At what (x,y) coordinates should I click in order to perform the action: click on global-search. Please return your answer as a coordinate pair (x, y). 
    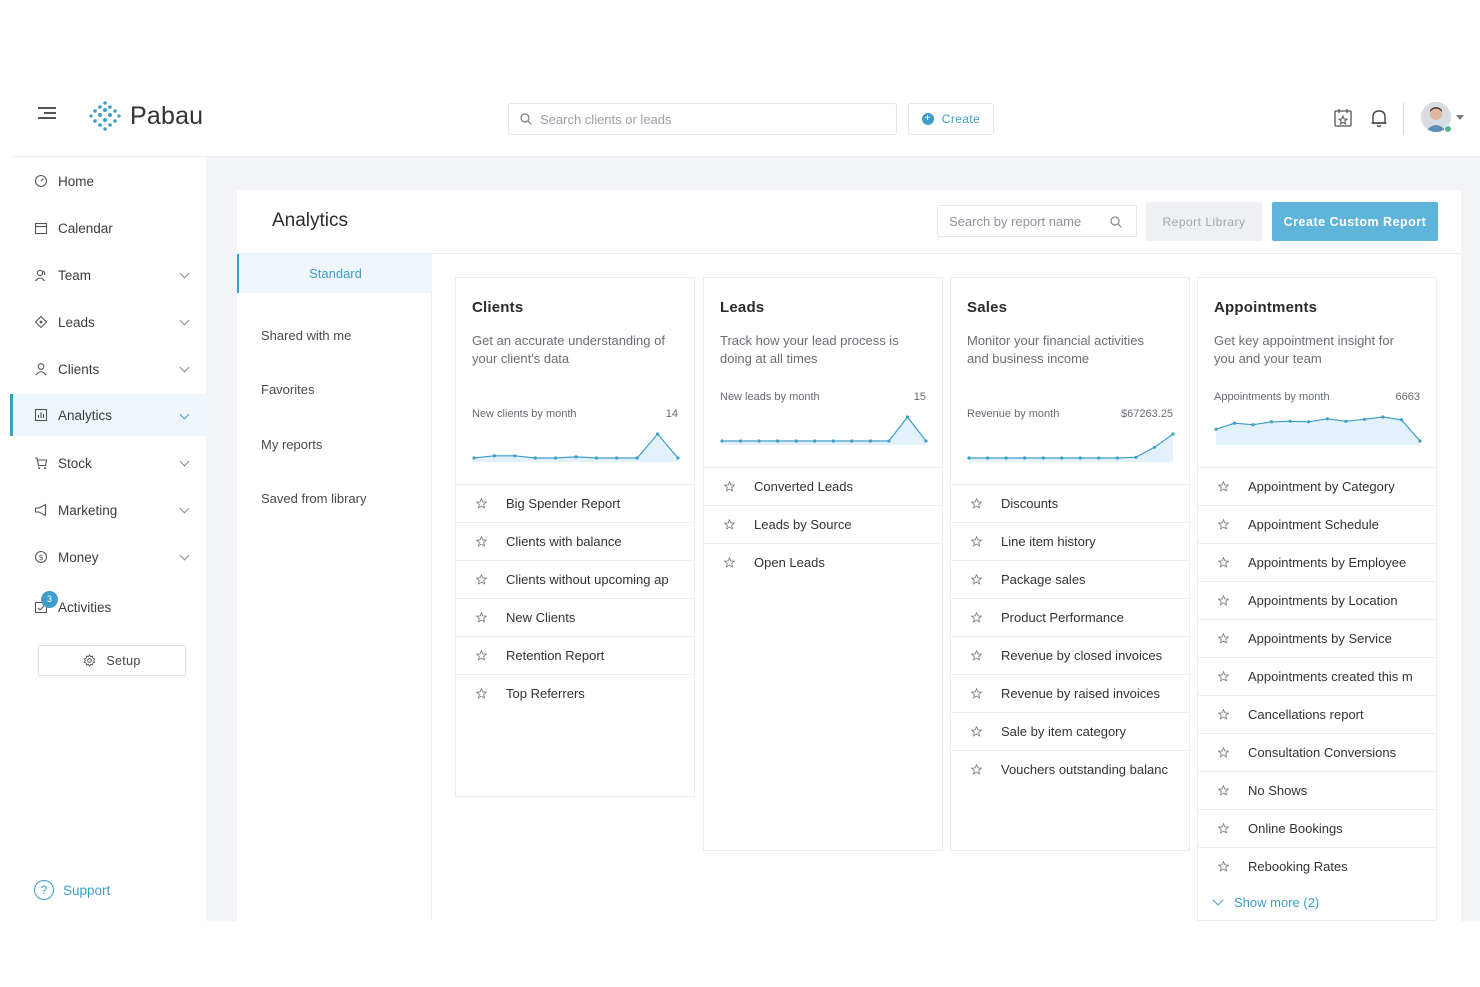
    Looking at the image, I should click on (702, 119).